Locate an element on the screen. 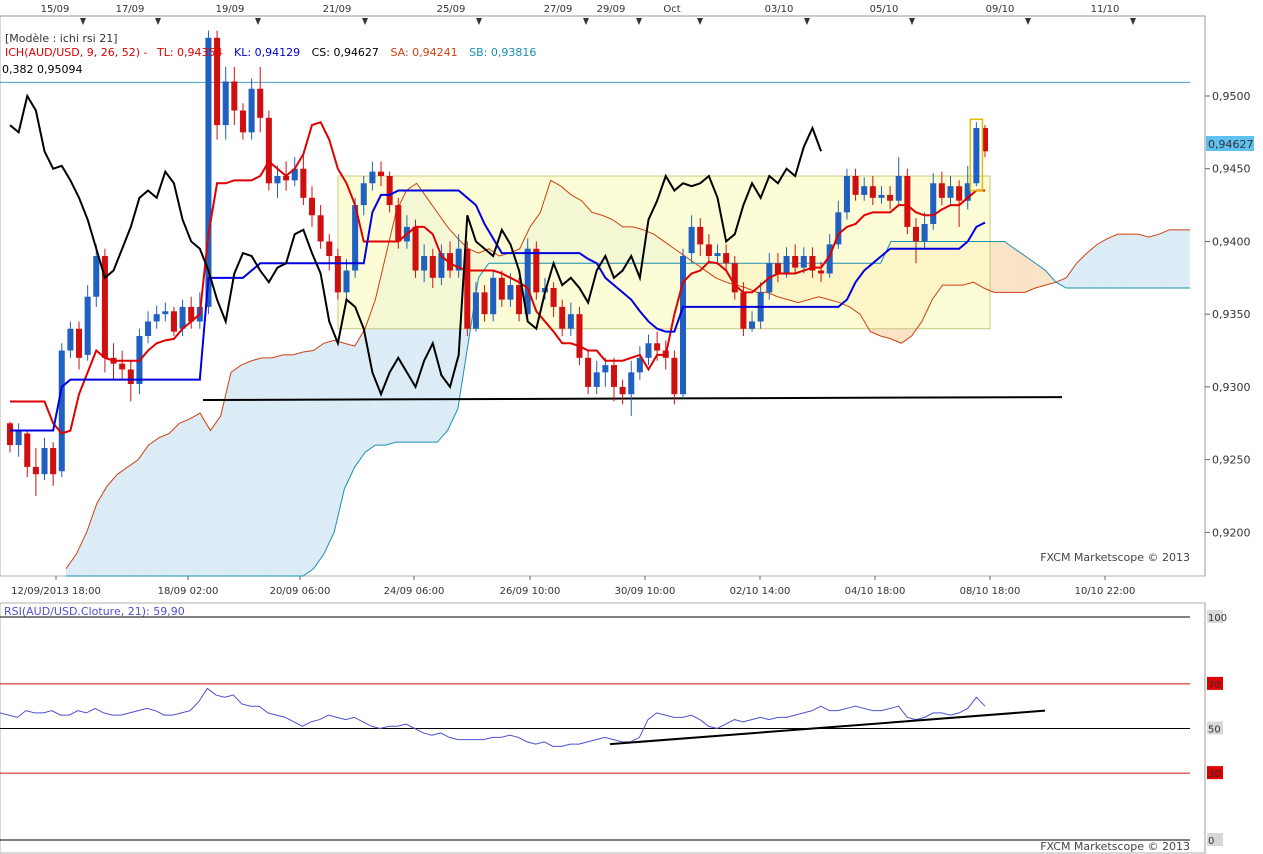 This screenshot has width=1263, height=854. fib-label: 0,382 0,95094 is located at coordinates (42, 69).